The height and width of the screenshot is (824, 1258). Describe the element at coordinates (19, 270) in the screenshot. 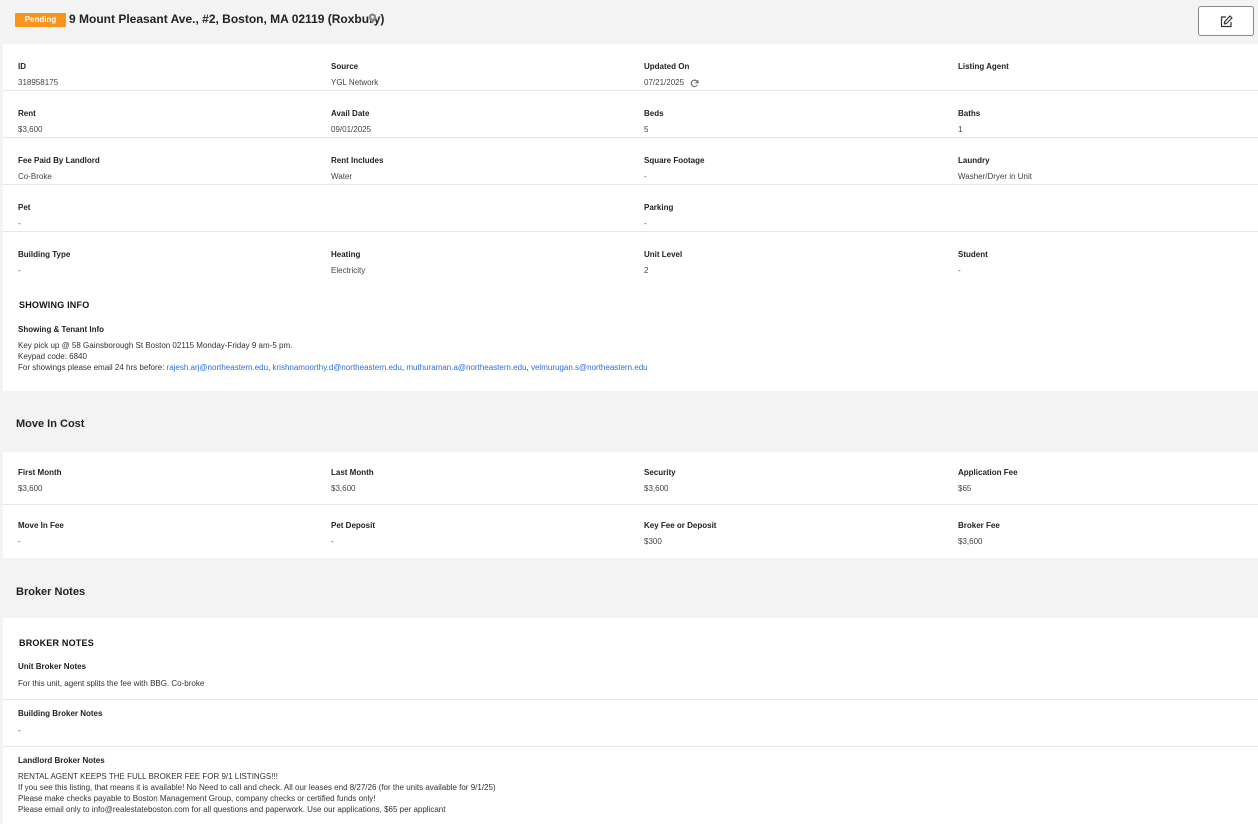

I see `building-type-value: -` at that location.